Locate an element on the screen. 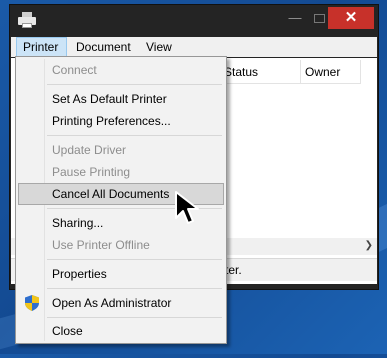 The image size is (387, 358). menu-item-properties: Properties is located at coordinates (121, 274).